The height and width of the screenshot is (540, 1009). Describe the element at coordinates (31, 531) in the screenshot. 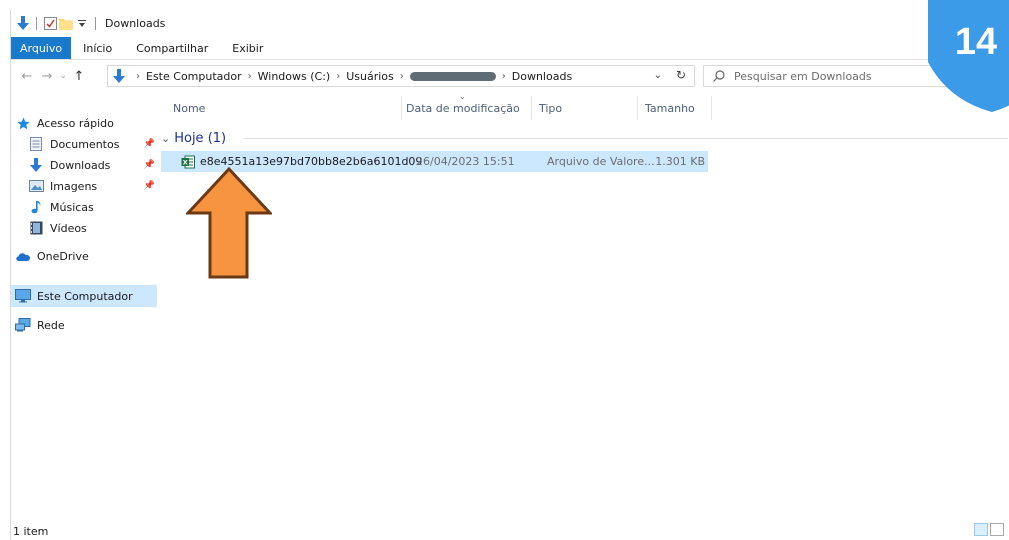

I see `item-count: 1 item` at that location.